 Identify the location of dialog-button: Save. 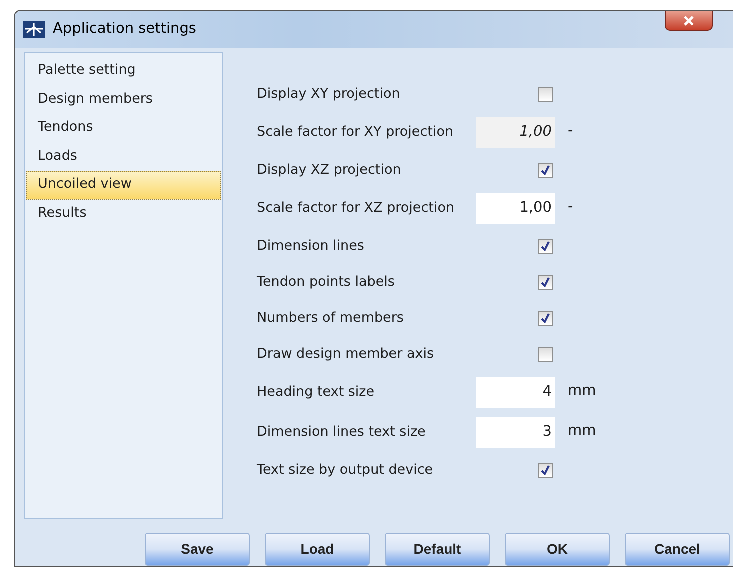
(197, 549).